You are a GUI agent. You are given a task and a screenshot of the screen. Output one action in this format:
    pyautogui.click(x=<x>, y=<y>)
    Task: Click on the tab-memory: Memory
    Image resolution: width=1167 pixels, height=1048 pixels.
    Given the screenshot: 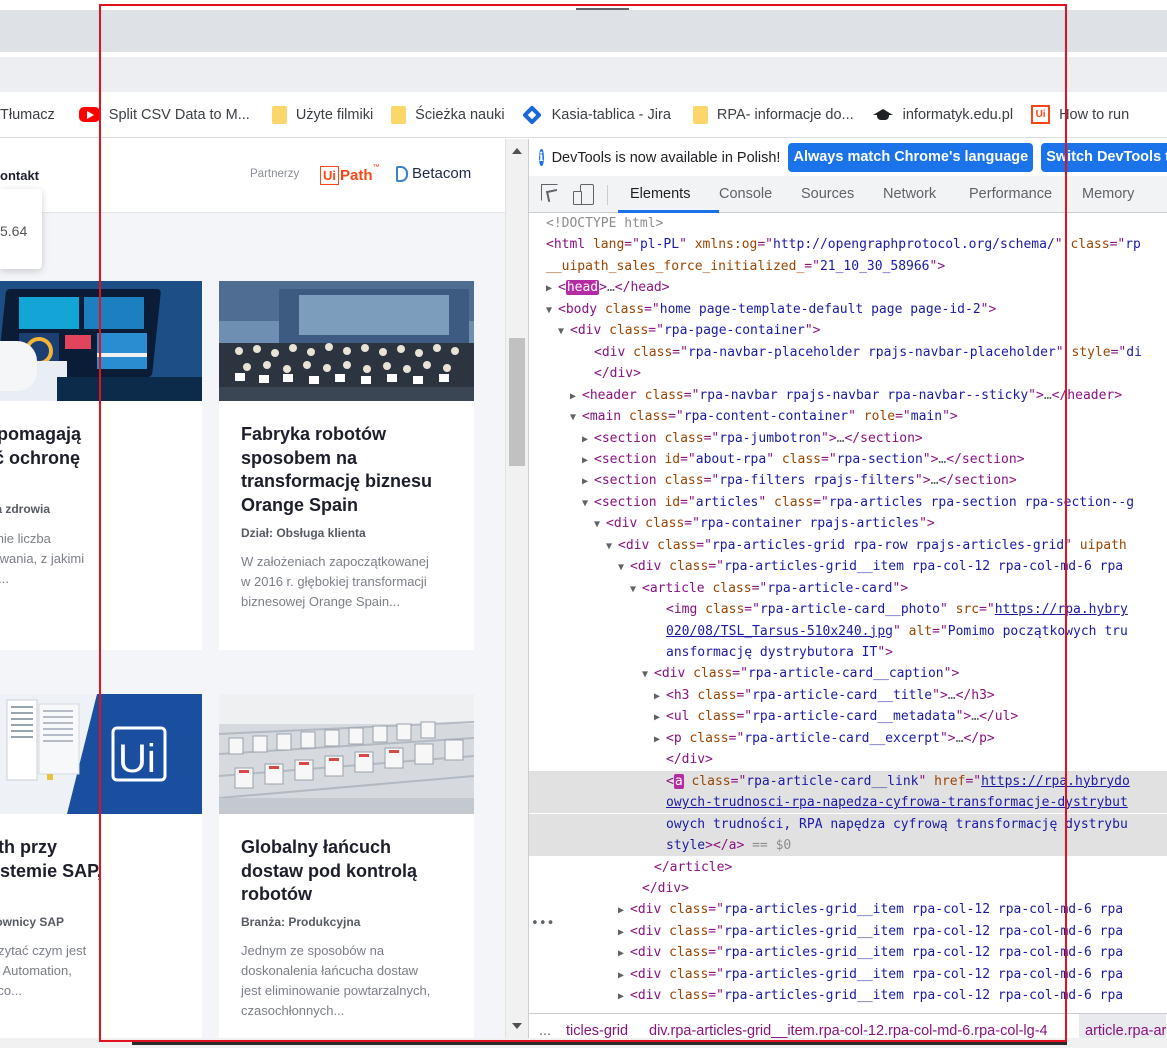 What is the action you would take?
    pyautogui.click(x=1108, y=194)
    